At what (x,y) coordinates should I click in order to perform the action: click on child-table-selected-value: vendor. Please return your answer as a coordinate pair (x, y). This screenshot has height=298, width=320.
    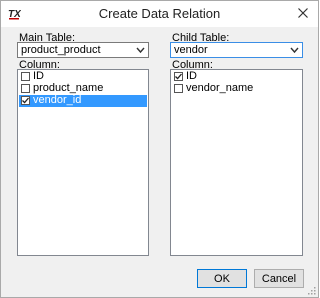
    Looking at the image, I should click on (191, 50).